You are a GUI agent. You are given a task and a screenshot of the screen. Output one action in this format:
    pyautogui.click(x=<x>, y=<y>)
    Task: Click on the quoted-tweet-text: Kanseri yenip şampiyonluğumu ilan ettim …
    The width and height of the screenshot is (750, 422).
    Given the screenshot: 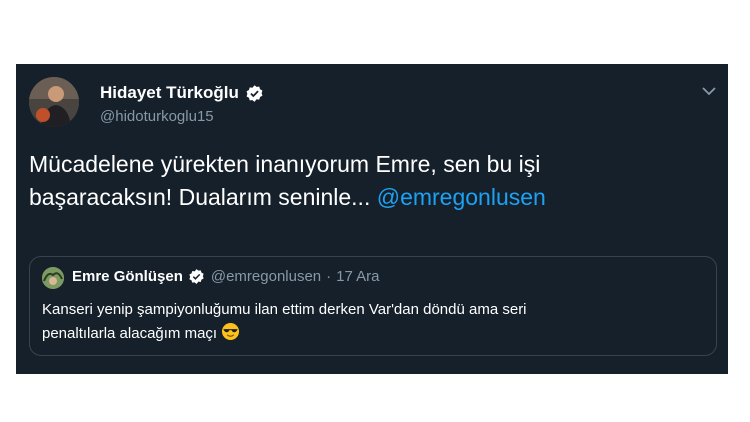 What is the action you would take?
    pyautogui.click(x=372, y=322)
    